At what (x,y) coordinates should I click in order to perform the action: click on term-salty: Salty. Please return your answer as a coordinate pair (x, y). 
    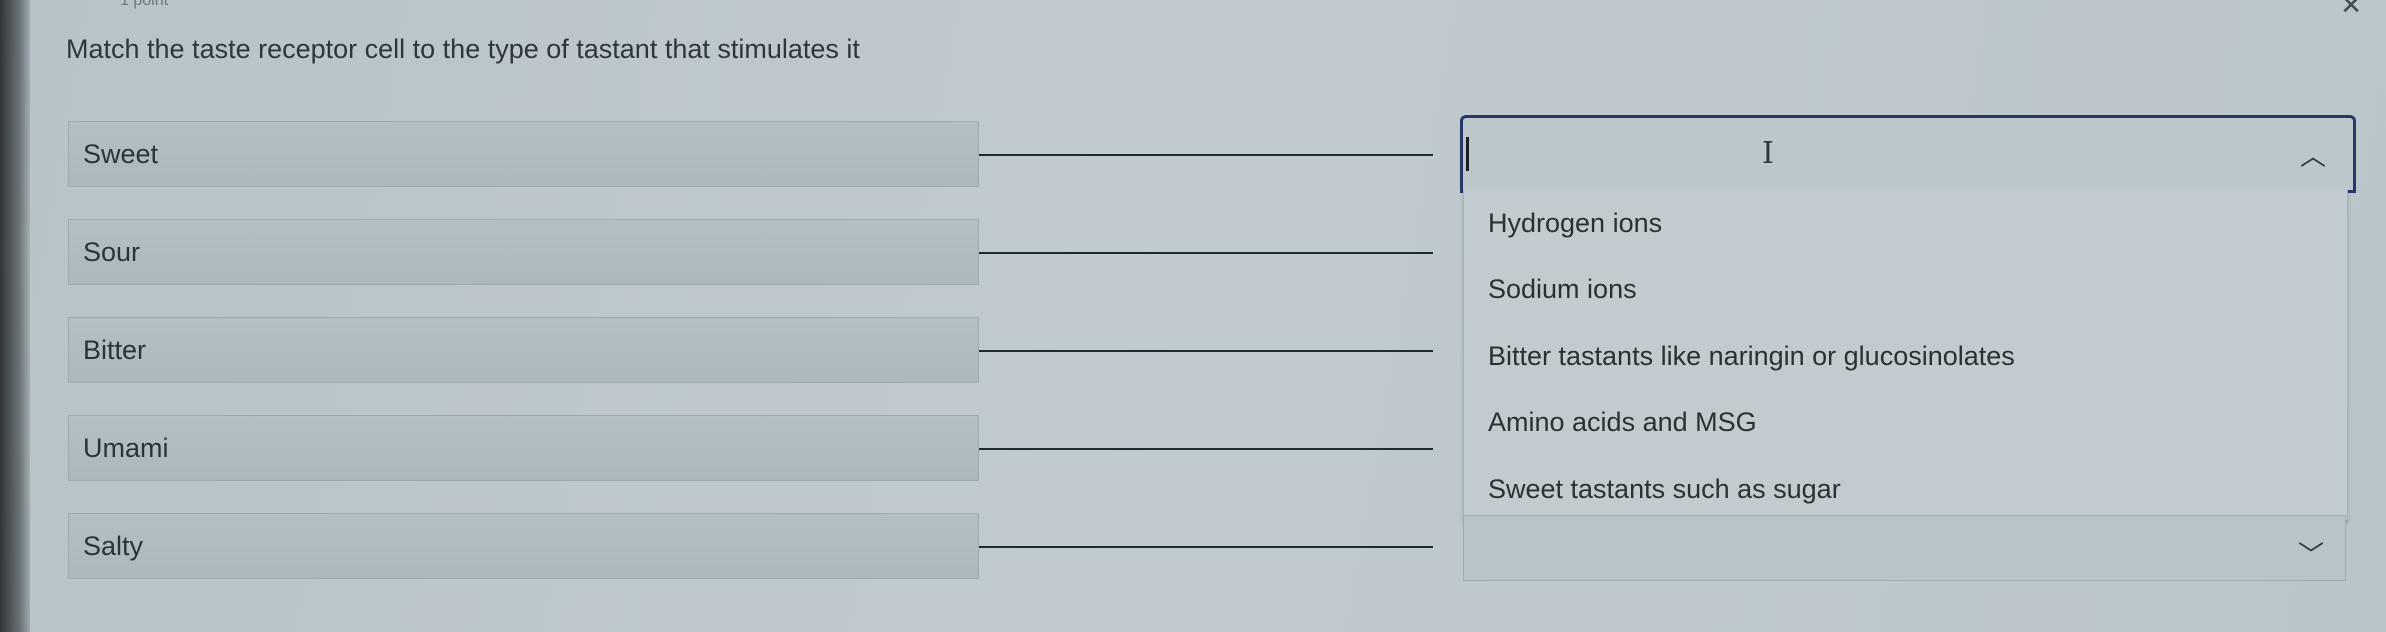
    Looking at the image, I should click on (523, 546).